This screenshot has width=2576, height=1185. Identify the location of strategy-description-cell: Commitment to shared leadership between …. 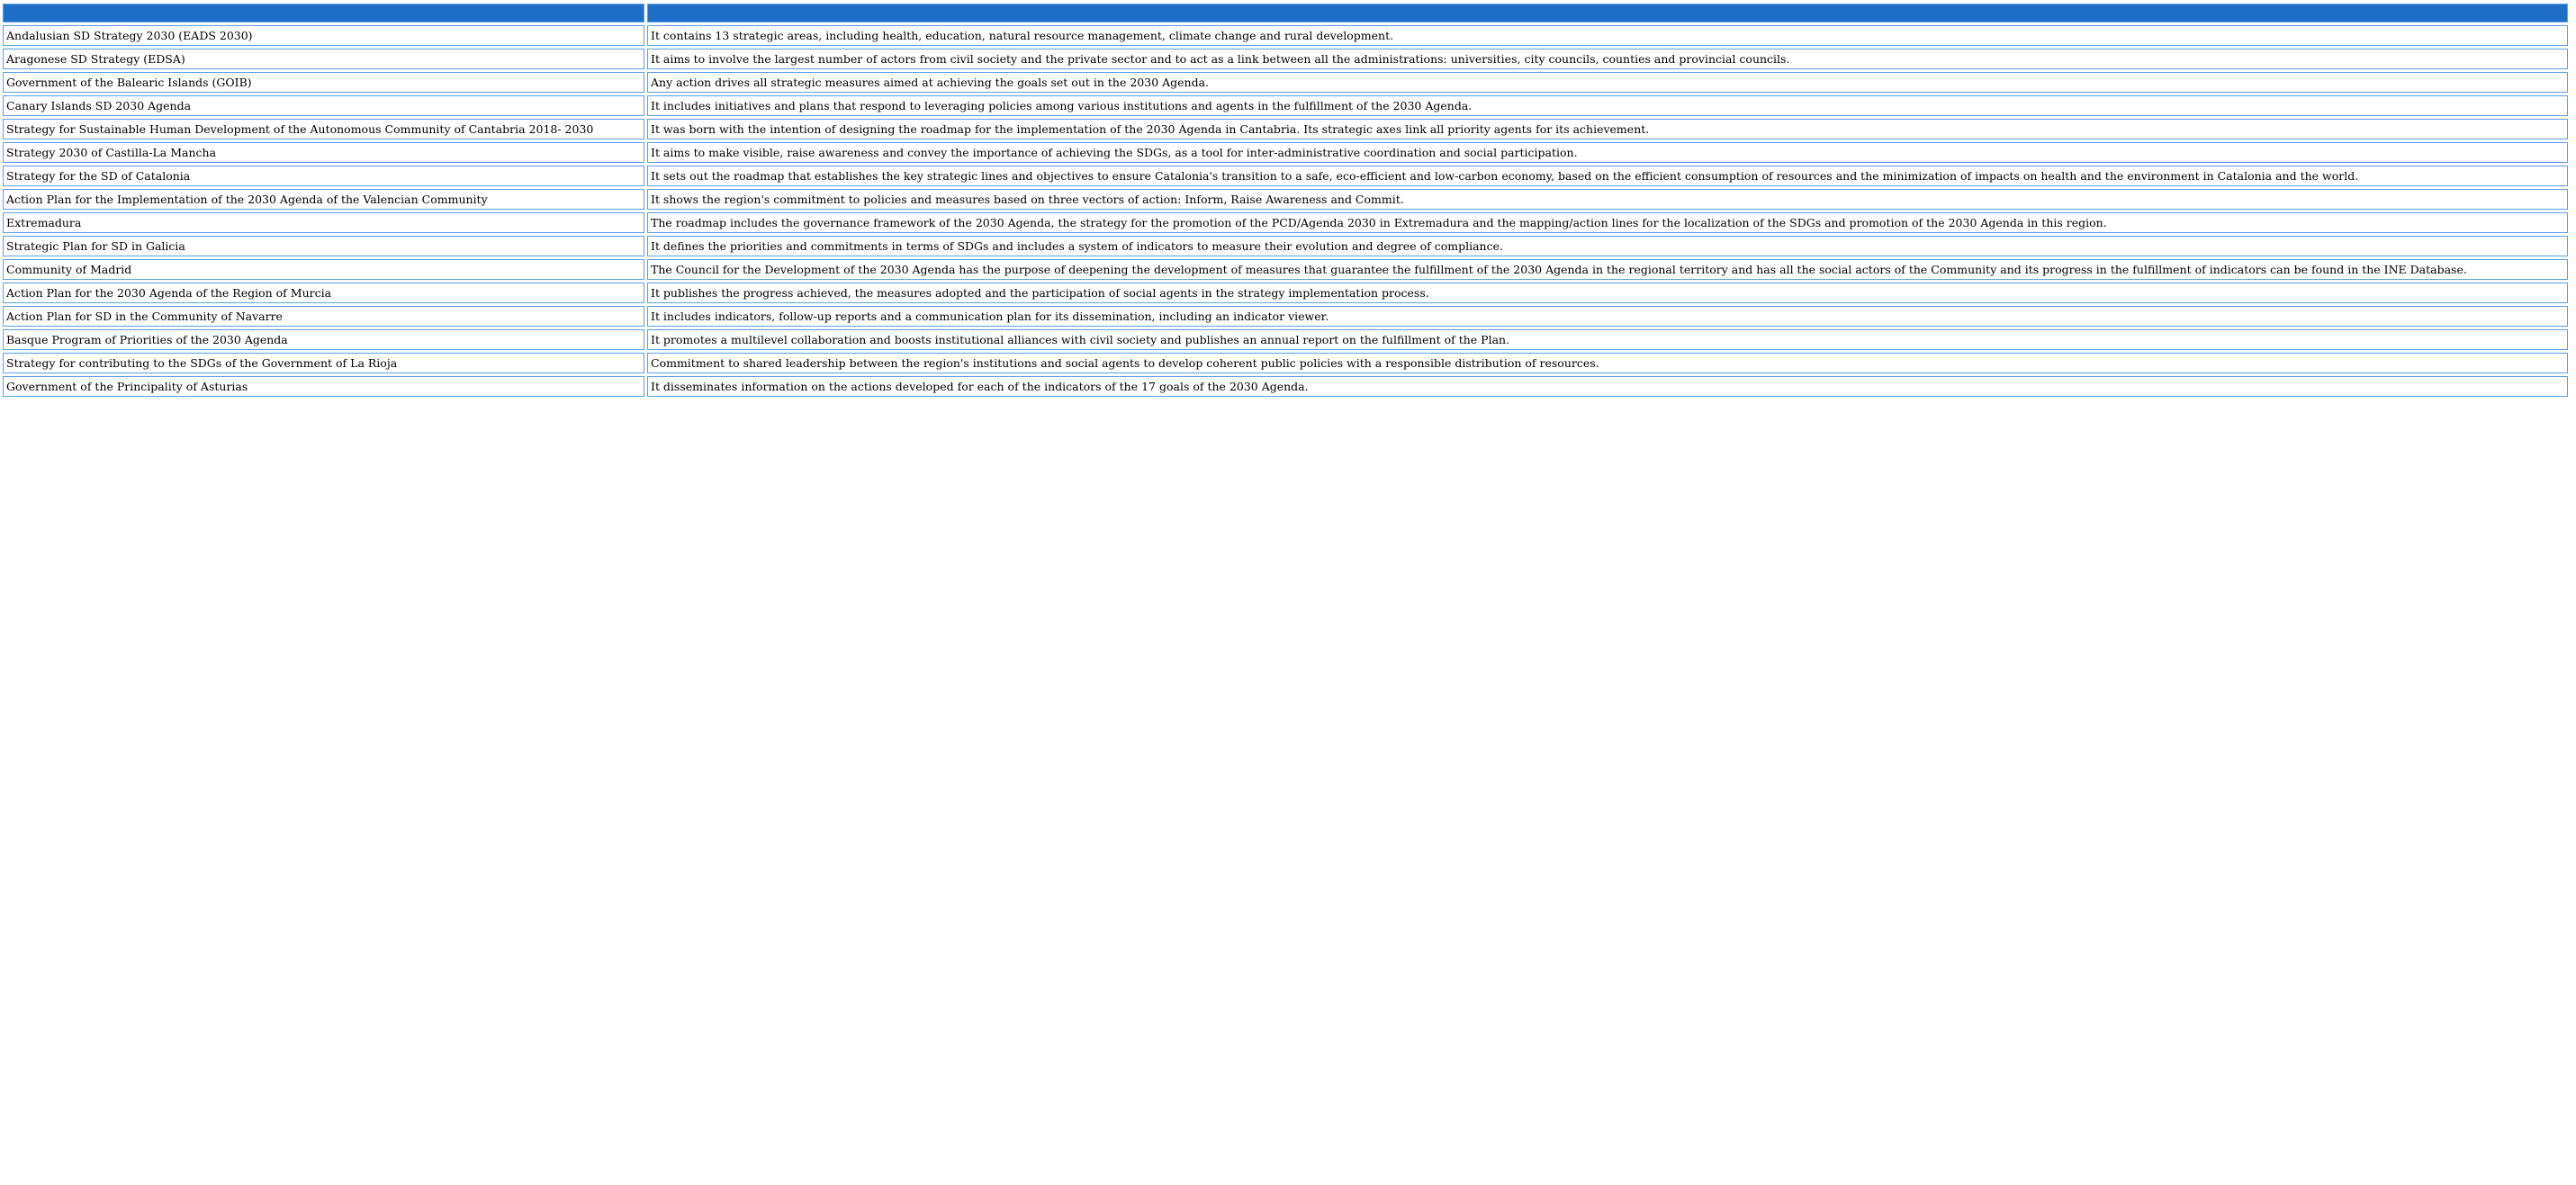
(1607, 363).